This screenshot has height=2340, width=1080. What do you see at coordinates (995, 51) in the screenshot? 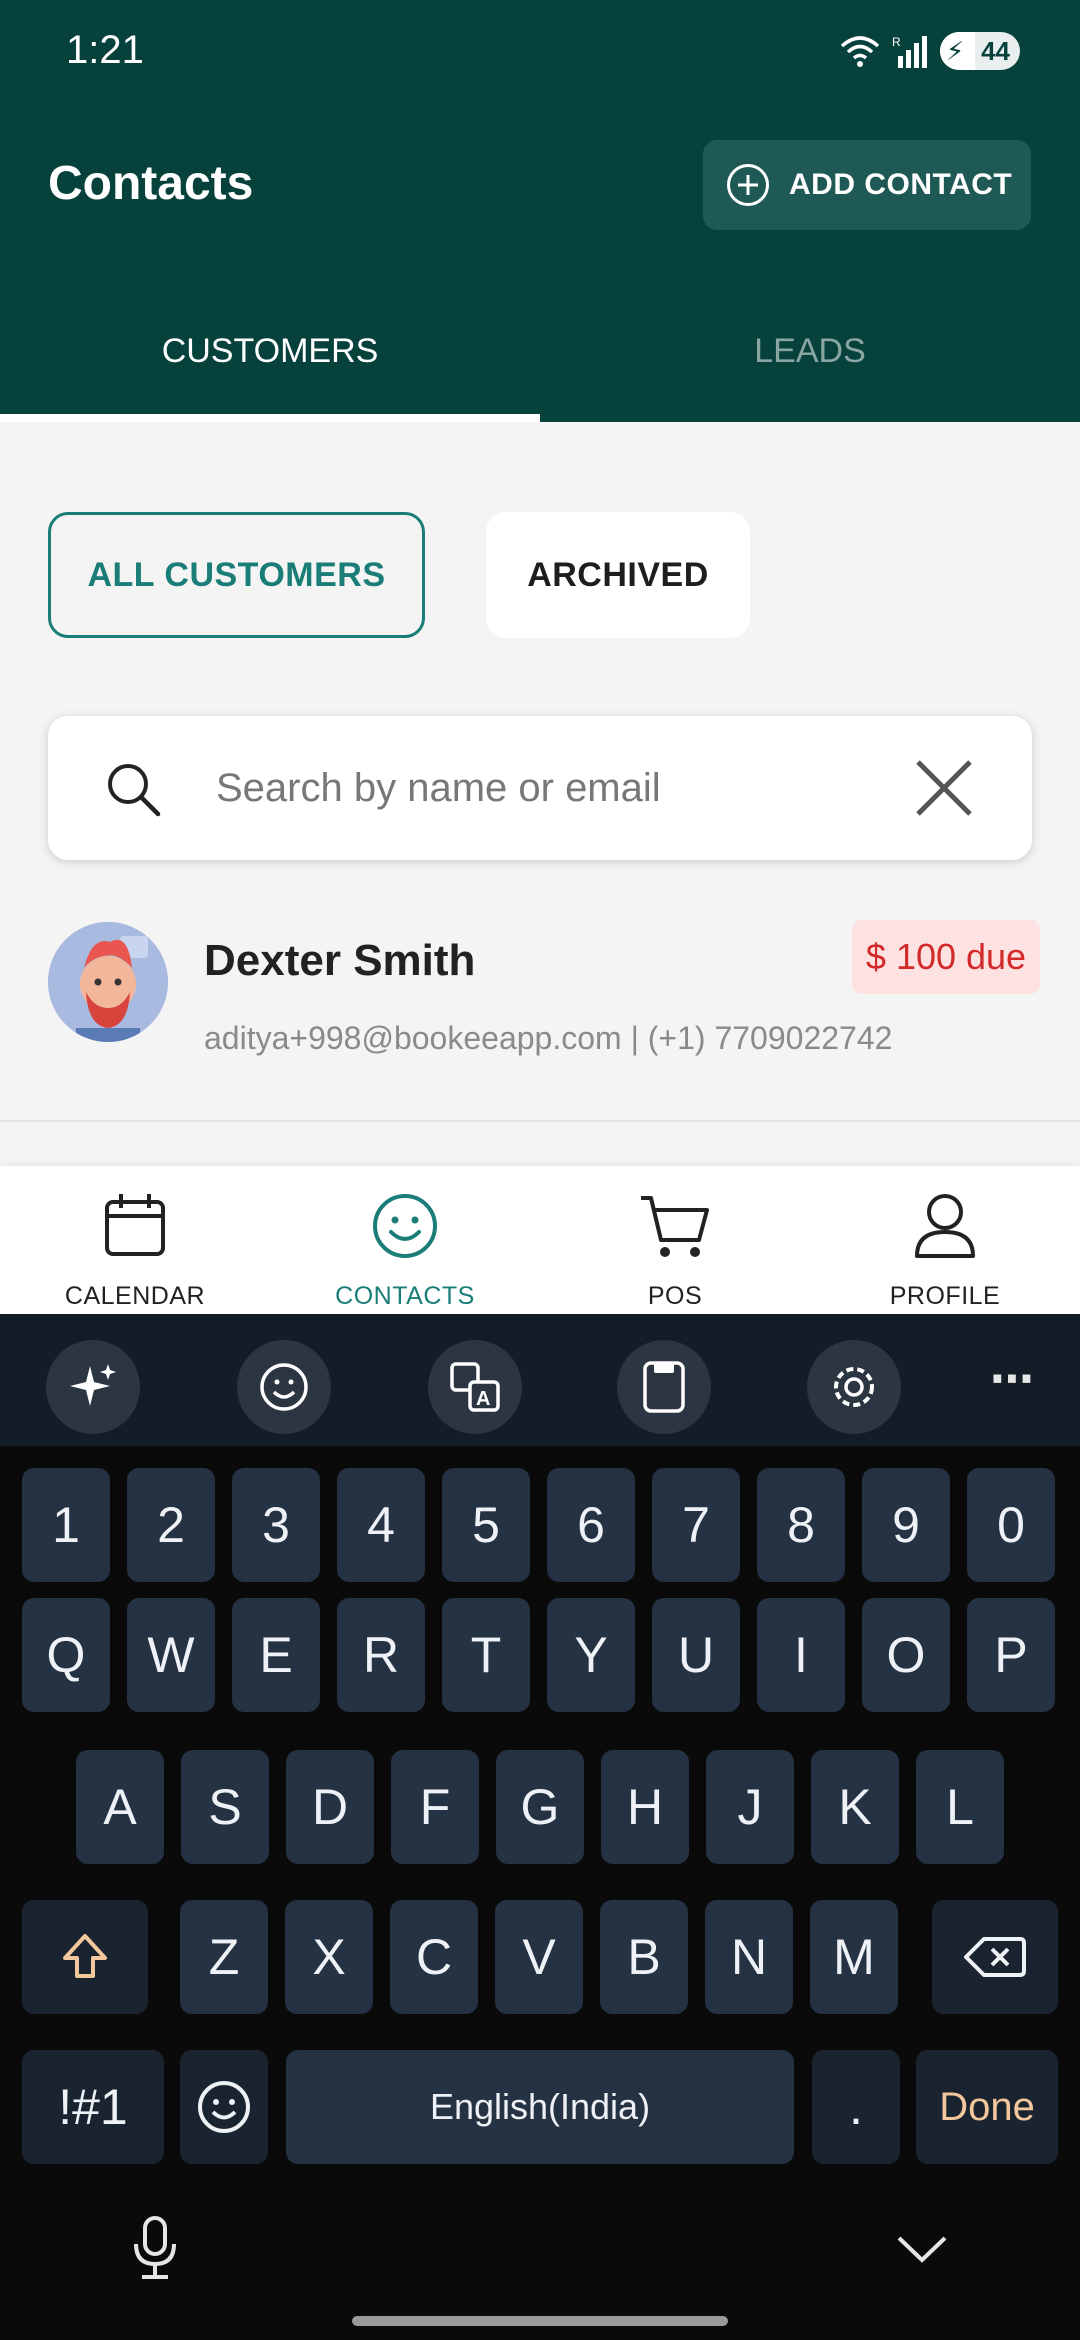
I see `battery-level: 44` at bounding box center [995, 51].